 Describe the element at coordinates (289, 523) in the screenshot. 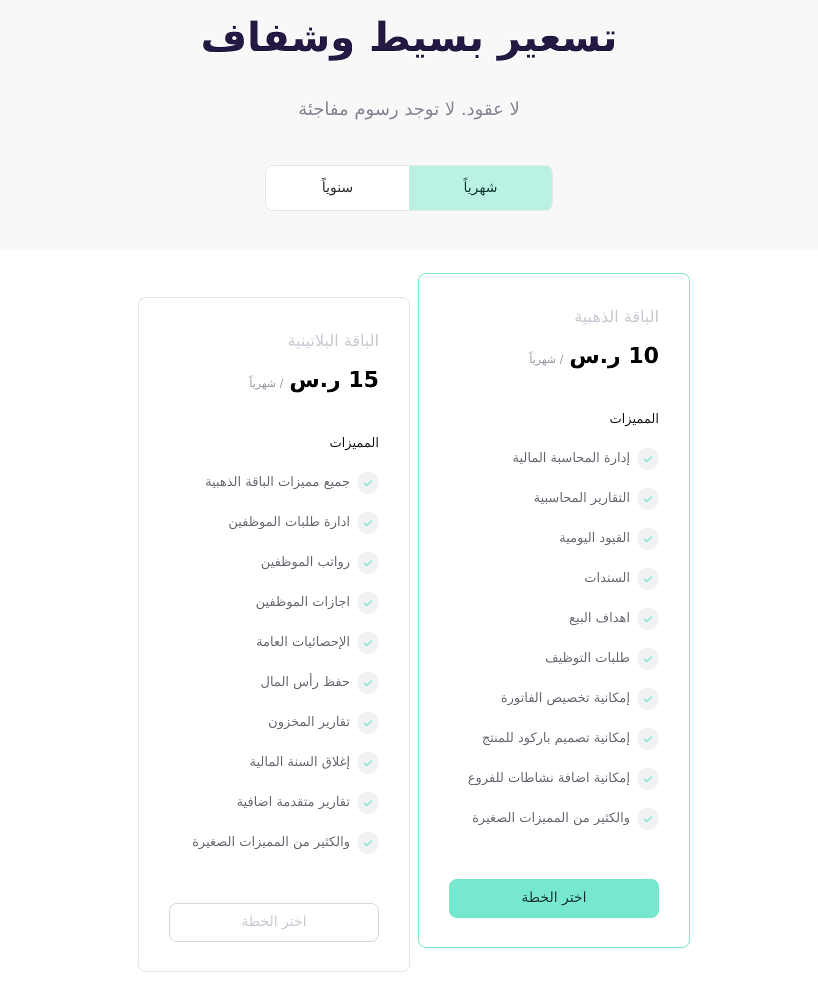

I see `feature-text: ادارة طلبات الموظفين` at that location.